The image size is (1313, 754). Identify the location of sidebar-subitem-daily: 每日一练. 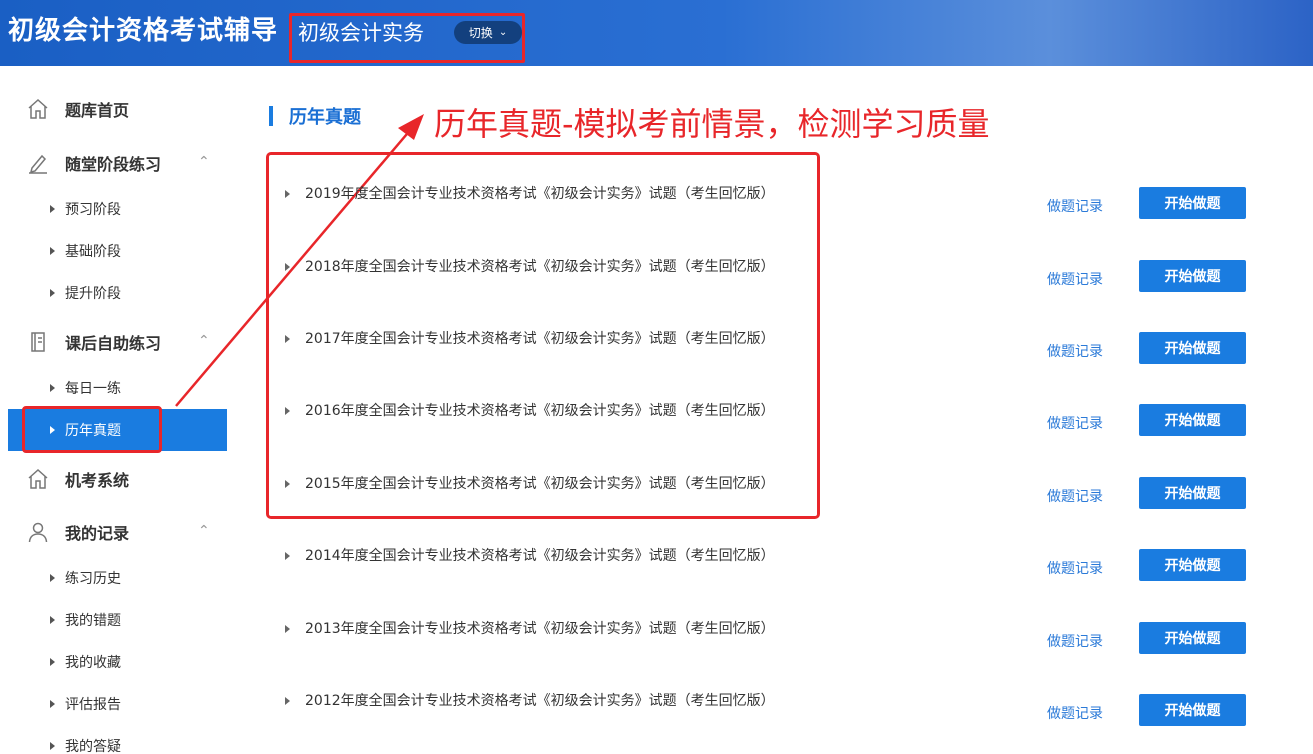
(117, 388).